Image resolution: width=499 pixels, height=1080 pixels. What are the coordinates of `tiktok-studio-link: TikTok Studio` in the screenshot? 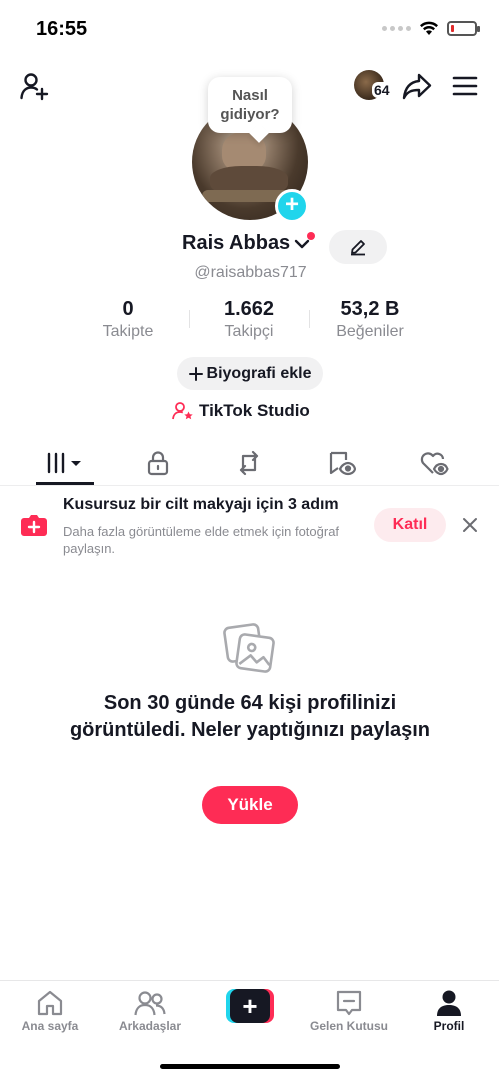 It's located at (241, 411).